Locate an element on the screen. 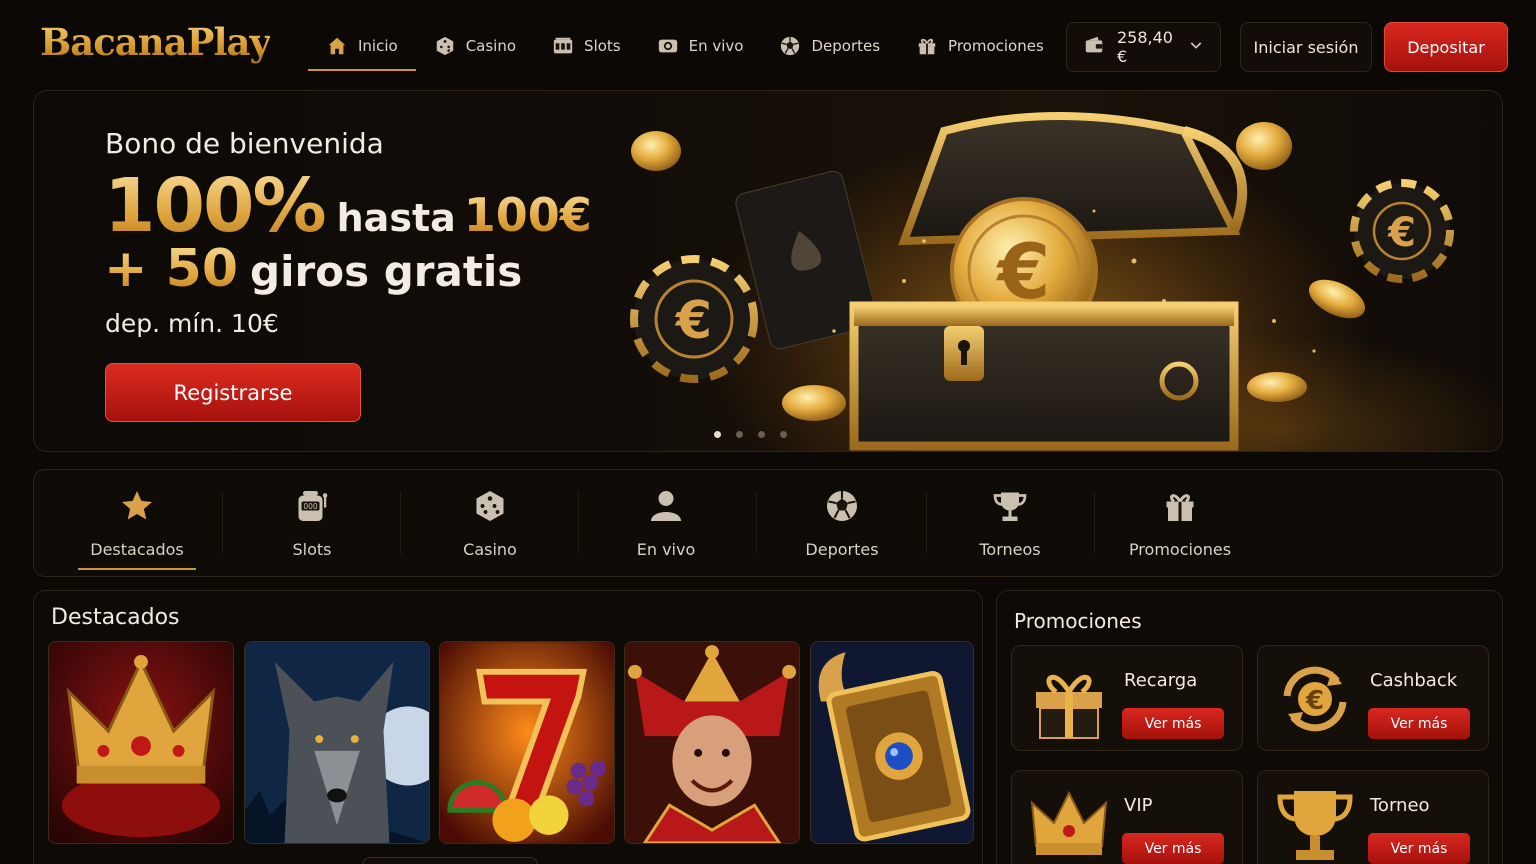 The width and height of the screenshot is (1536, 864). euro-cycle-icon: € is located at coordinates (1315, 699).